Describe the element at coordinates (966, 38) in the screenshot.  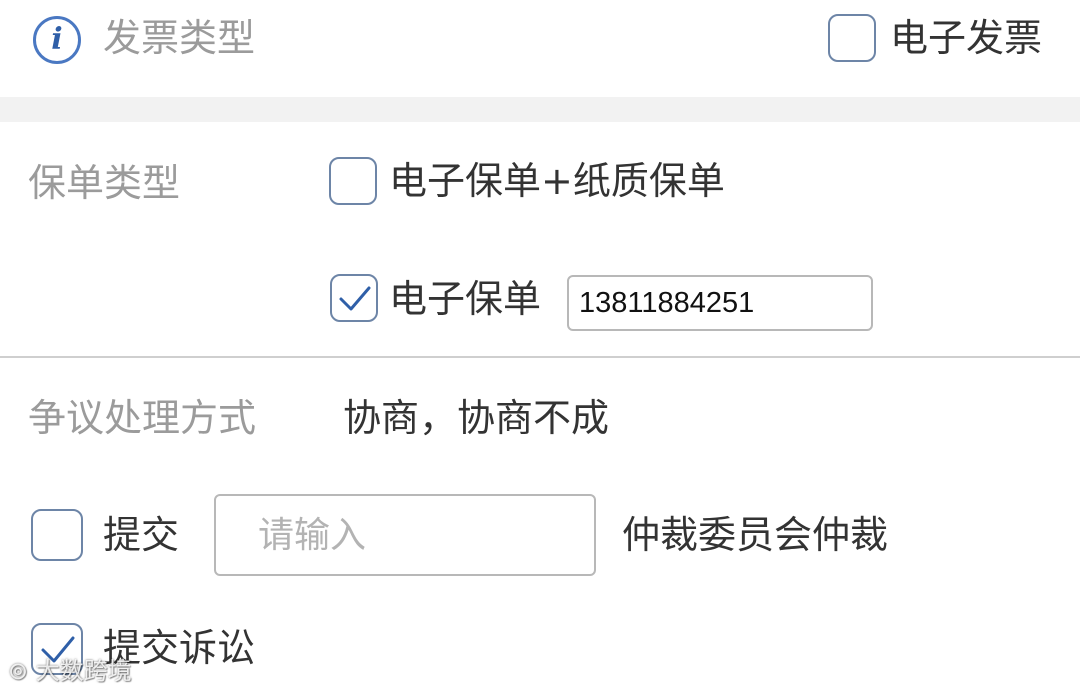
I see `electronic-invoice-label: 电子发票` at that location.